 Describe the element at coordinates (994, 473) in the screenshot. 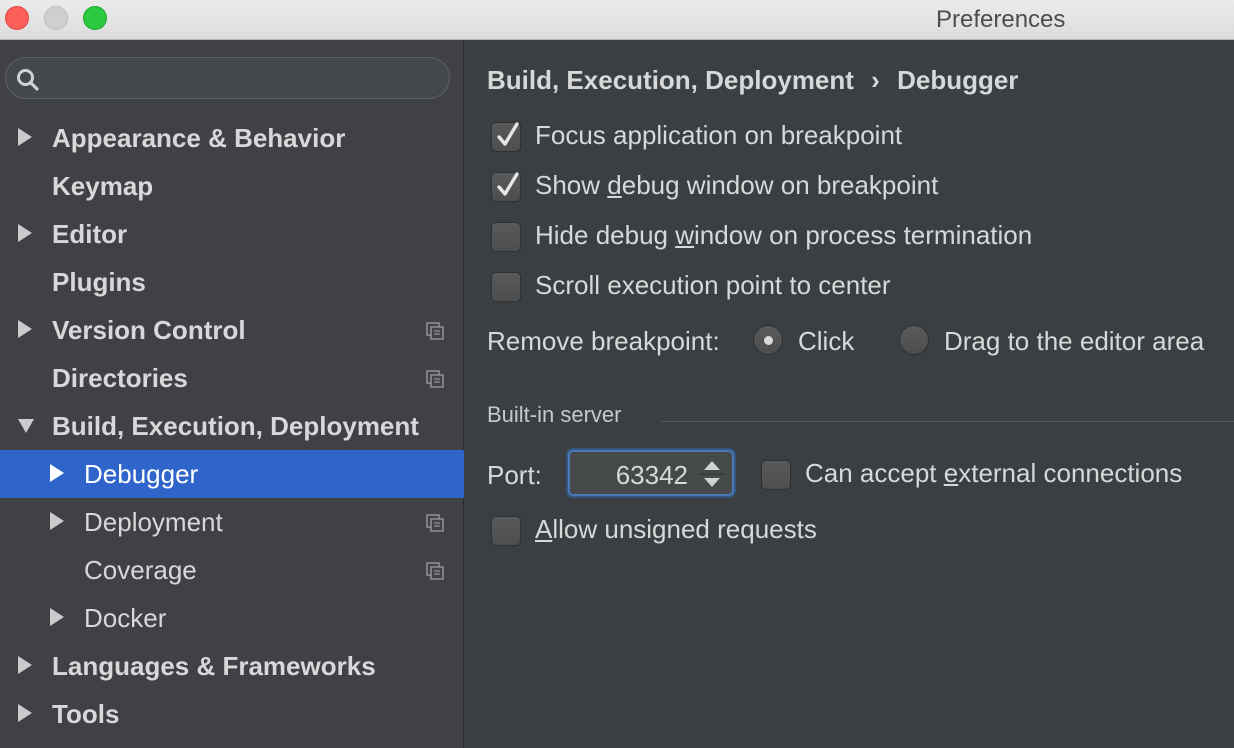

I see `external-connections-label: Can accept external connections` at that location.